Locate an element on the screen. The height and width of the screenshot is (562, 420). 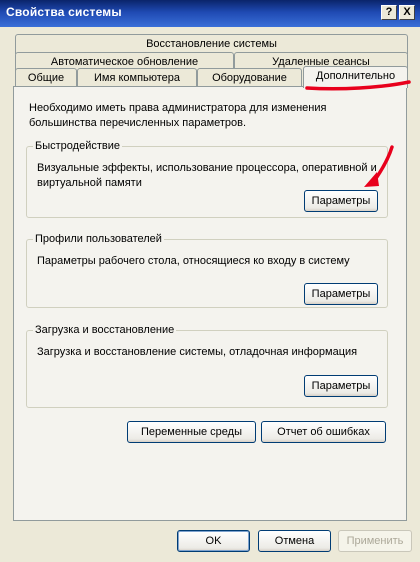
title-bar: Свойства системы ? X is located at coordinates (210, 13).